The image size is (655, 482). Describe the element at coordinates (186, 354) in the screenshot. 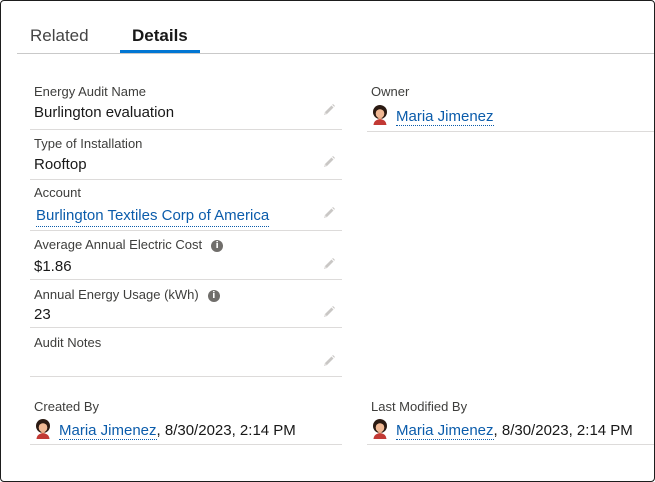

I see `field-audit-notes: Audit Notes` at that location.